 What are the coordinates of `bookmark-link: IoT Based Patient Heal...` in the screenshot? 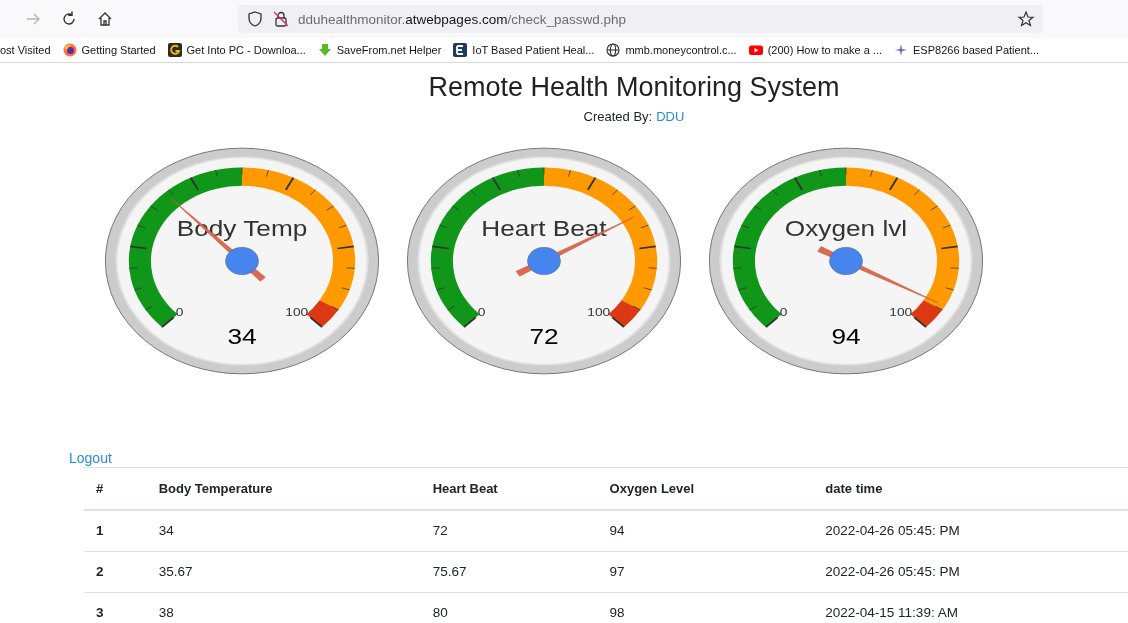 It's located at (533, 50).